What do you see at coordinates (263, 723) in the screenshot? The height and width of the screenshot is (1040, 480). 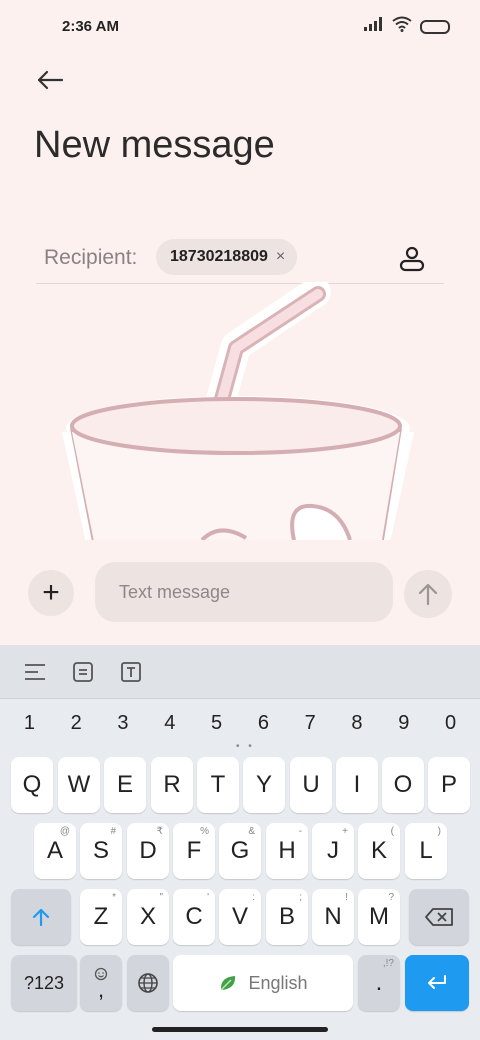 I see `key-6: 6` at bounding box center [263, 723].